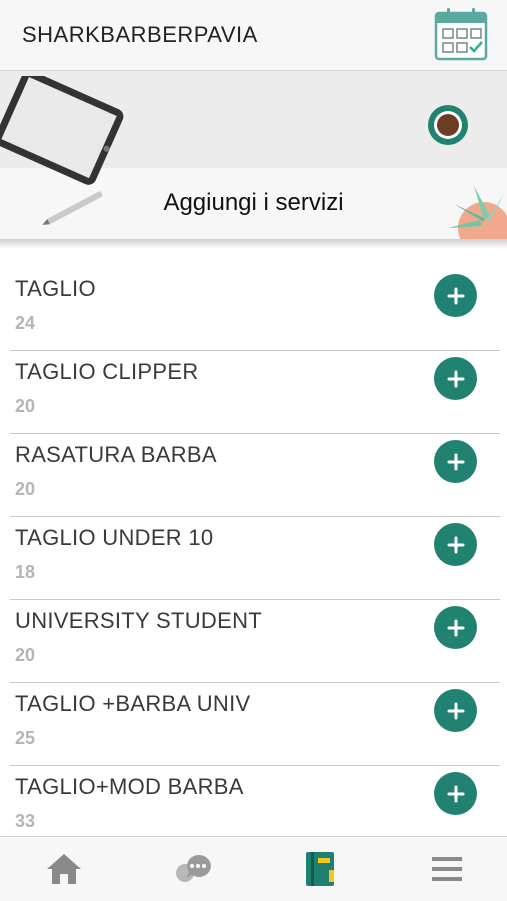 The width and height of the screenshot is (507, 901). I want to click on service-price: 18, so click(25, 572).